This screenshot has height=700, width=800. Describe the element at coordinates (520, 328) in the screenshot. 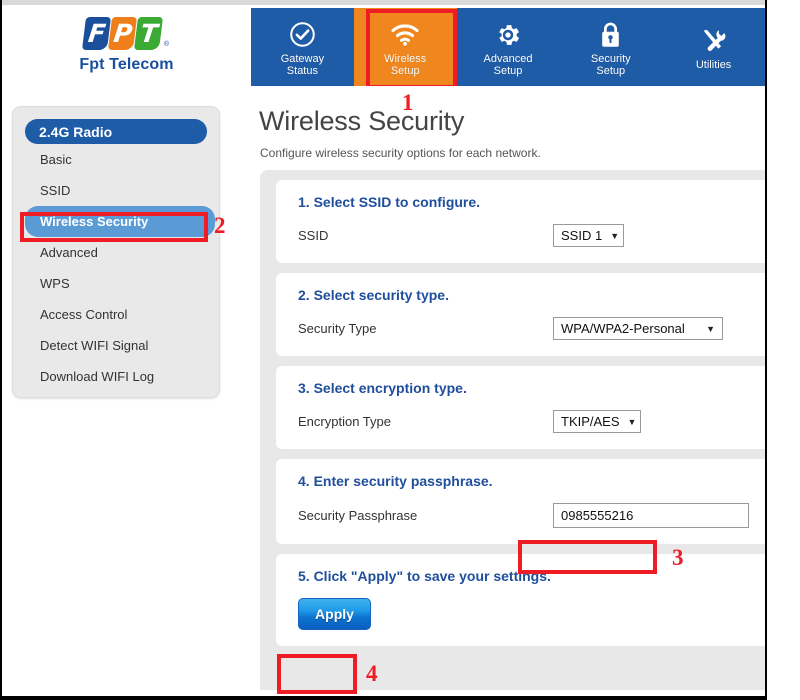

I see `row-security-type: Security Type WPA/WPA2-Personal ▼` at that location.